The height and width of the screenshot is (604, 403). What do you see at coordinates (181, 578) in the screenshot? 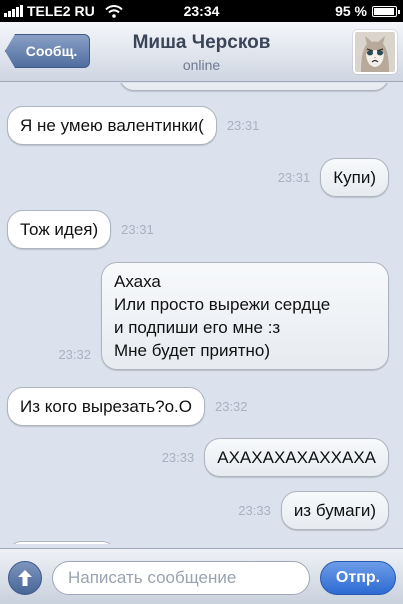
I see `message-input` at bounding box center [181, 578].